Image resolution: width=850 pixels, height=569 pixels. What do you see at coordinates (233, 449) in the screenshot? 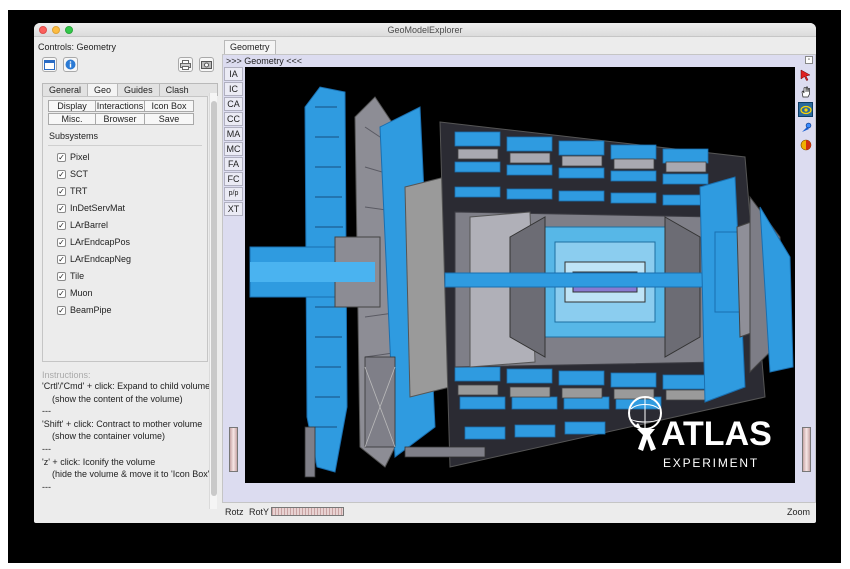
I see `rotz-thumbwheel` at bounding box center [233, 449].